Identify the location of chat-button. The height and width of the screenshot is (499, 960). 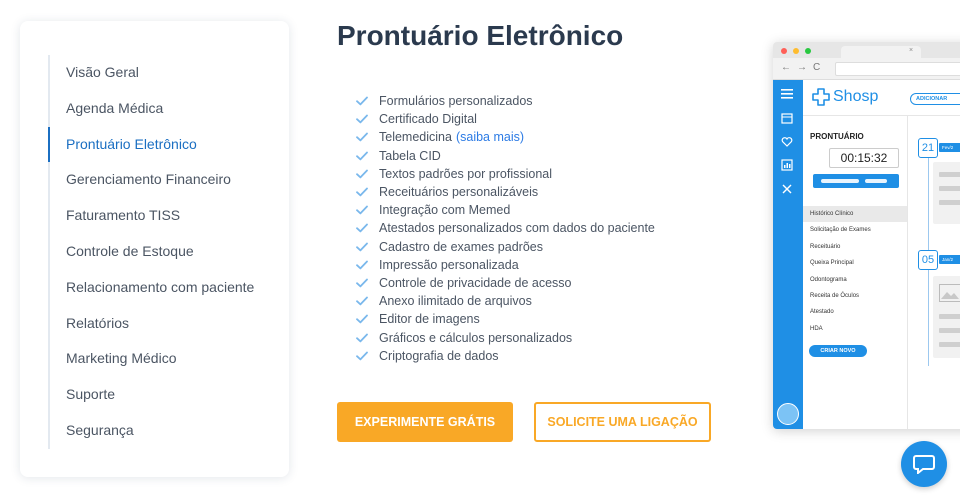
(924, 464).